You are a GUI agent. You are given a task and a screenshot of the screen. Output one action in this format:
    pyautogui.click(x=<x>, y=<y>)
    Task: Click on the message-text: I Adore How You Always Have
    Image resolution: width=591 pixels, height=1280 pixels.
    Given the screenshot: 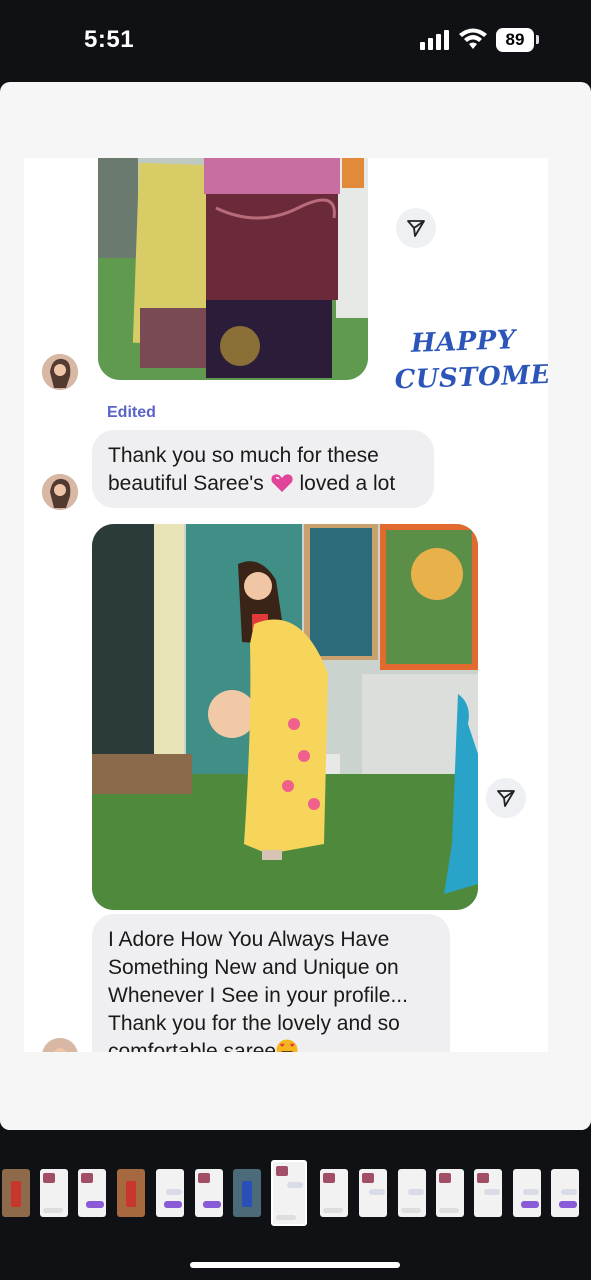 What is the action you would take?
    pyautogui.click(x=249, y=939)
    